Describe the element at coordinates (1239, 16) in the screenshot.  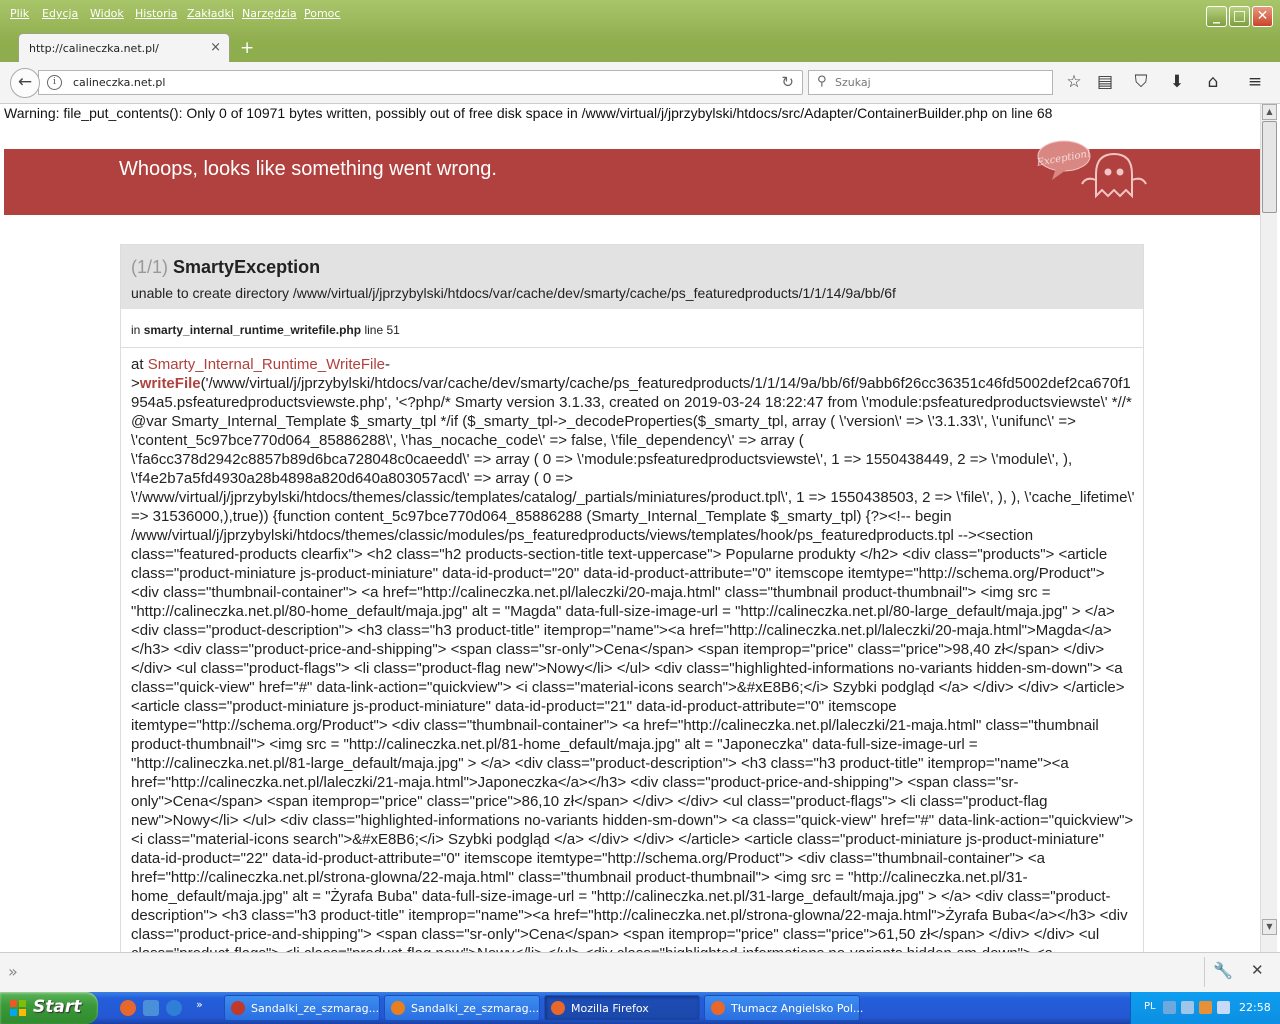
I see `maximize-button: □` at that location.